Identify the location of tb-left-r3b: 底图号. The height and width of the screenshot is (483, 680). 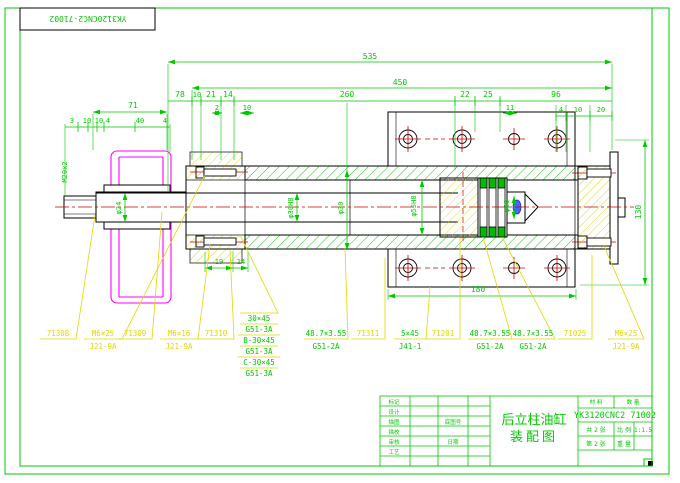
(453, 422).